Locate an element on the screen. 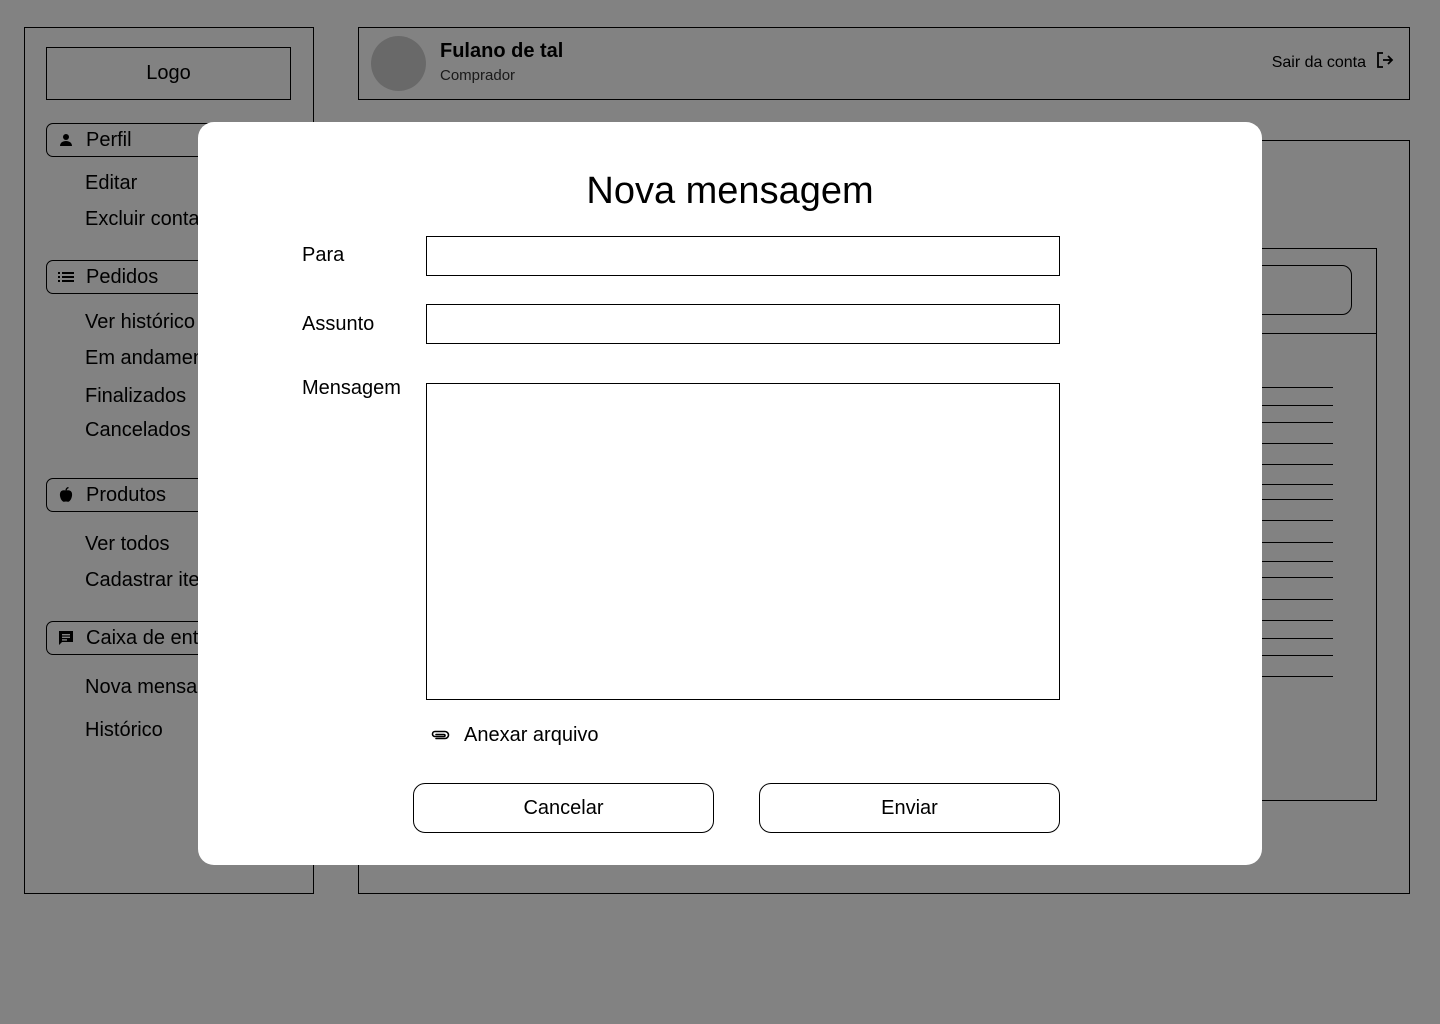 The width and height of the screenshot is (1440, 1024). attach-file-label: Anexar arquivo is located at coordinates (531, 735).